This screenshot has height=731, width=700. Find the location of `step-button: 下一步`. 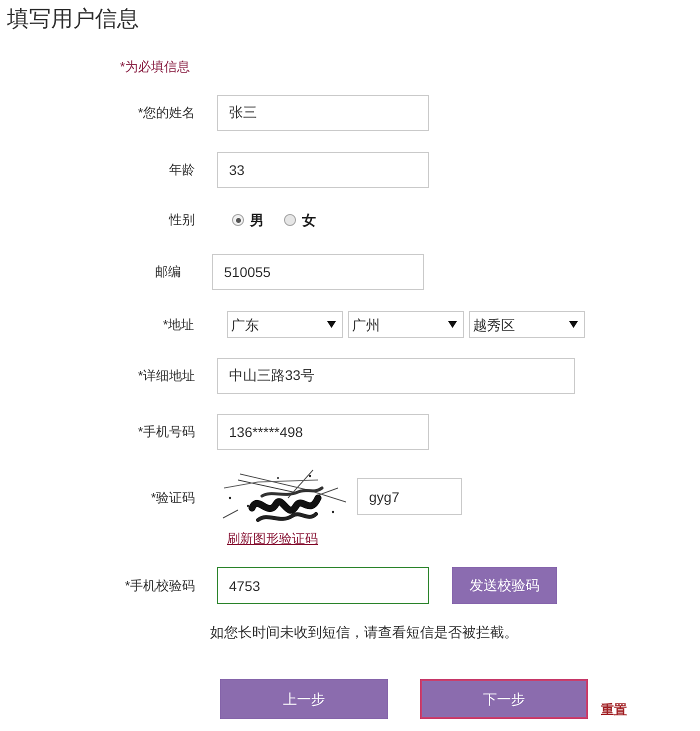

step-button: 下一步 is located at coordinates (504, 699).